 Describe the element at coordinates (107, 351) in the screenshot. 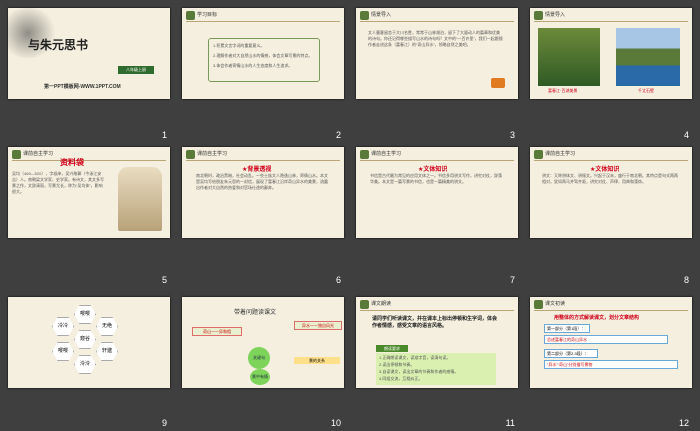

I see `hex-item: 轩邈` at that location.